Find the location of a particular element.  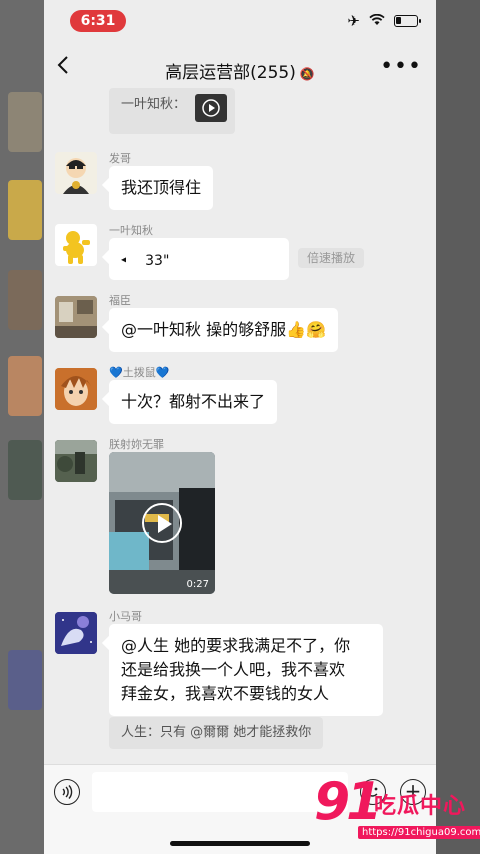

avatar-yellow-figure is located at coordinates (76, 247).